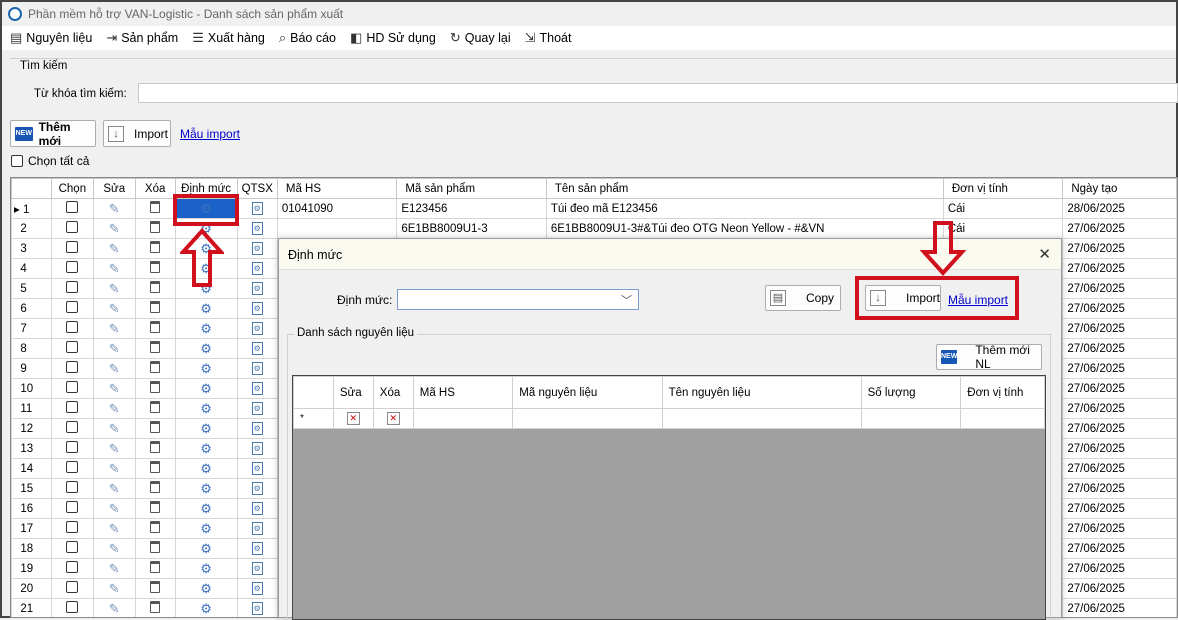  I want to click on material-code-cell, so click(587, 418).